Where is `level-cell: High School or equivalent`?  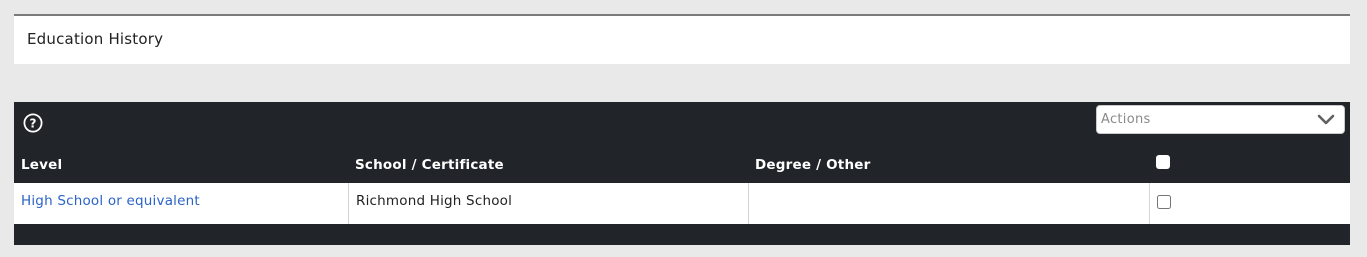
level-cell: High School or equivalent is located at coordinates (181, 203).